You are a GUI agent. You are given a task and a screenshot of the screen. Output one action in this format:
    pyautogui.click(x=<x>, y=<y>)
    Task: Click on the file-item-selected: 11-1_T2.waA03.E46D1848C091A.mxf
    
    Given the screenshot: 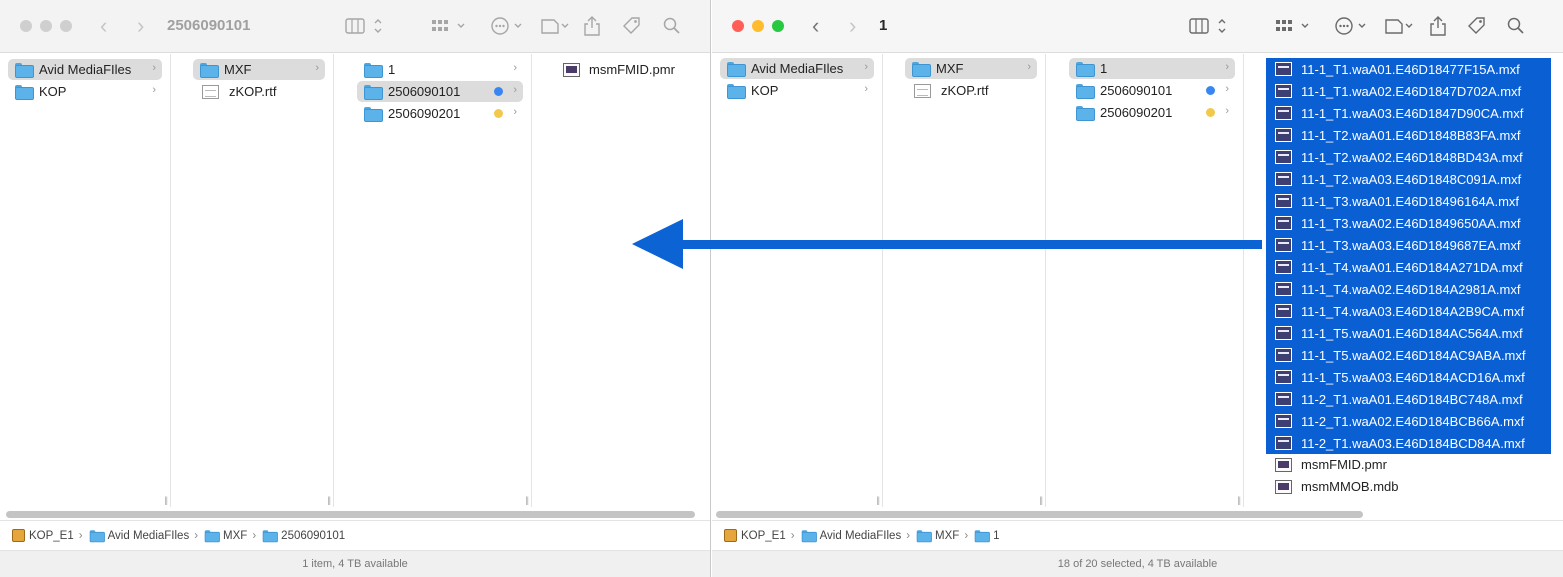 What is the action you would take?
    pyautogui.click(x=1408, y=179)
    